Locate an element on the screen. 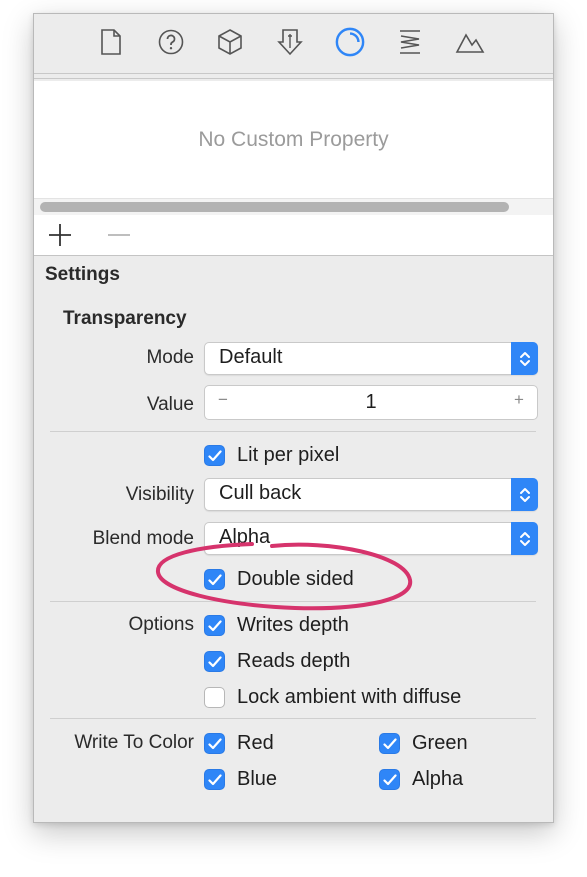  writes-depth-label: Writes depth is located at coordinates (293, 625).